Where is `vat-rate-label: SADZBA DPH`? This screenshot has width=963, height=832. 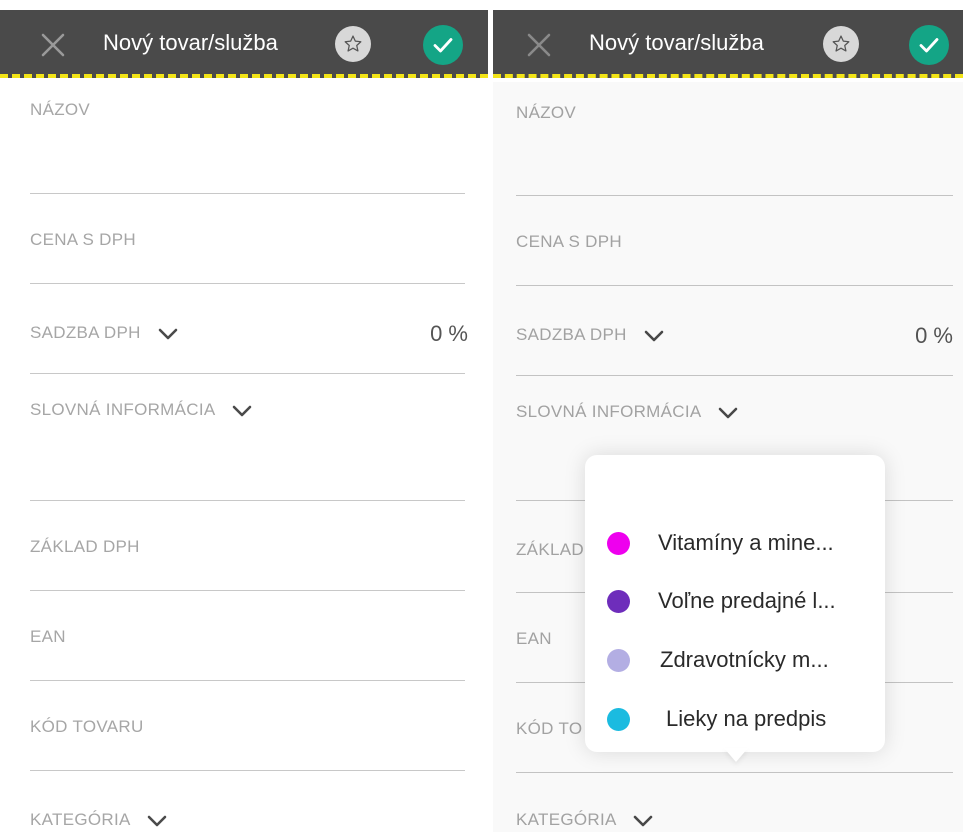 vat-rate-label: SADZBA DPH is located at coordinates (85, 332).